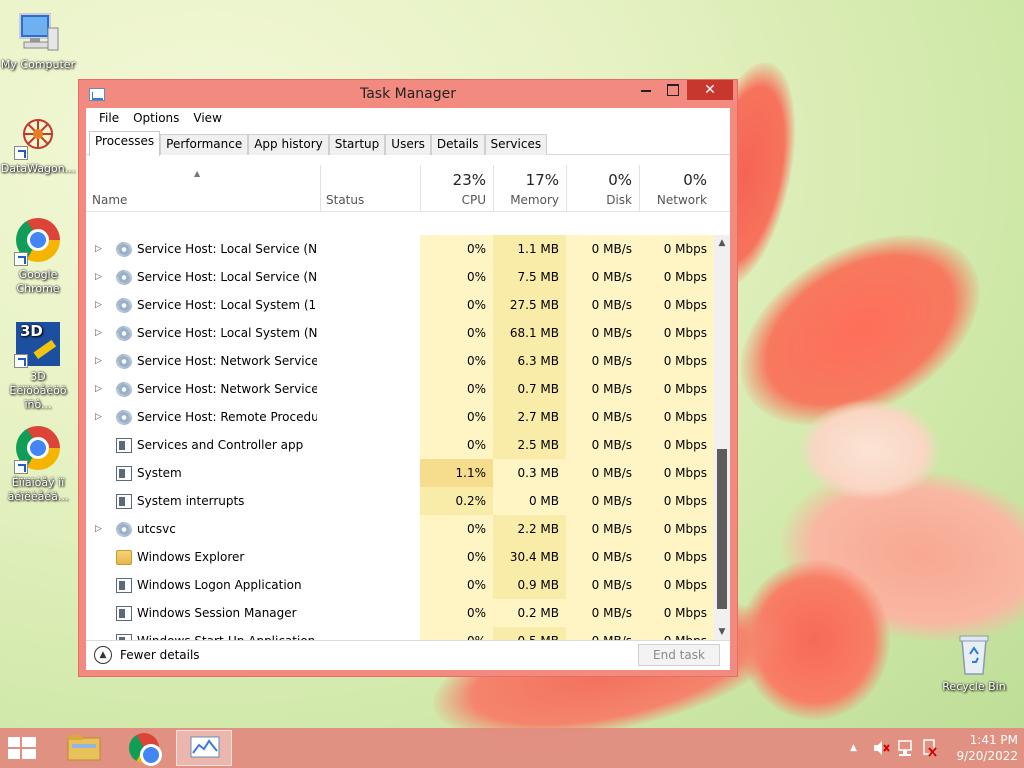 This screenshot has height=768, width=1024. I want to click on menu-view: View, so click(207, 119).